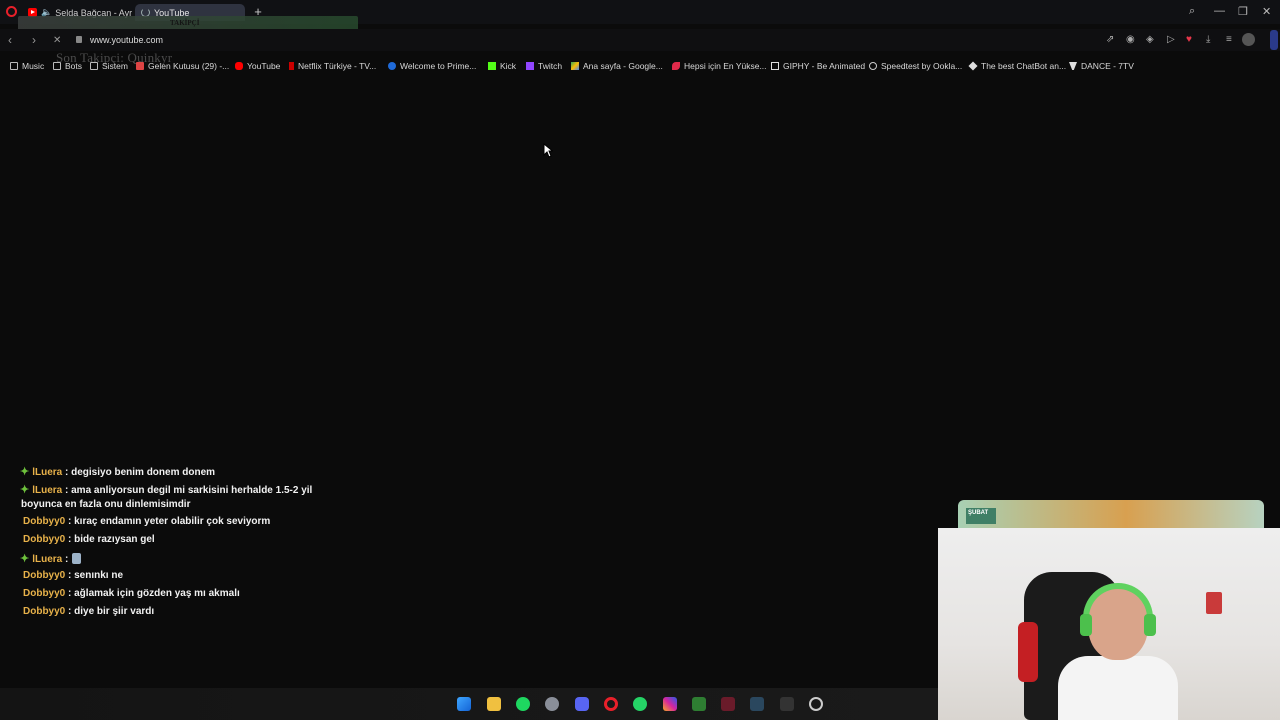  I want to click on snapshot-icon: ◉, so click(1130, 39).